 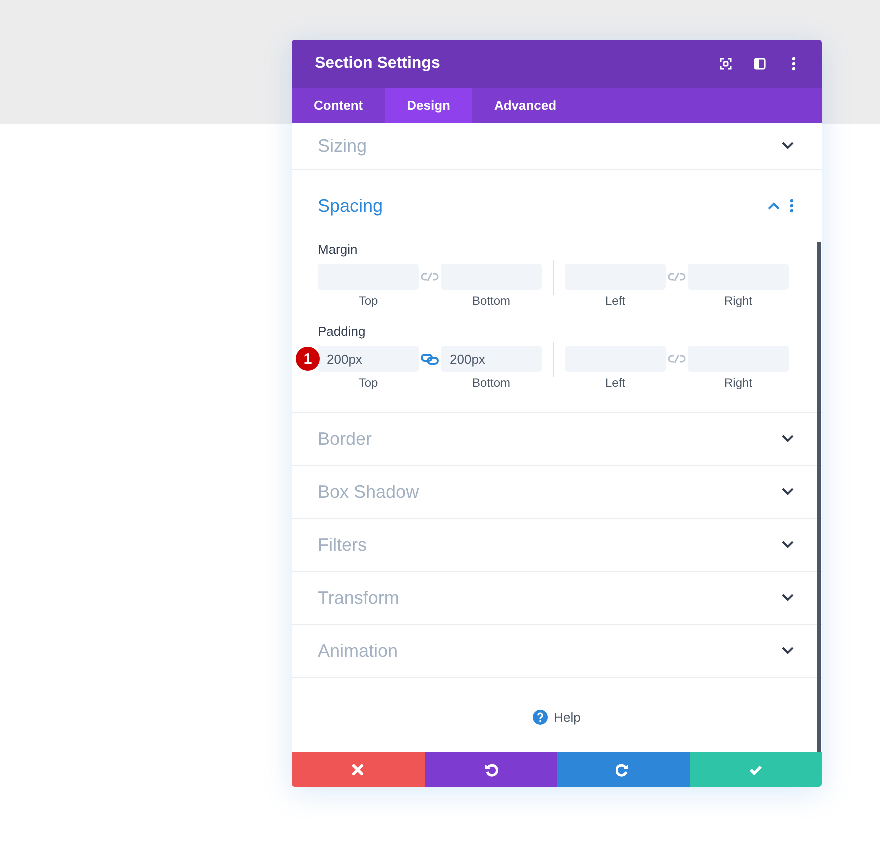 I want to click on help-link: Help, so click(x=557, y=717).